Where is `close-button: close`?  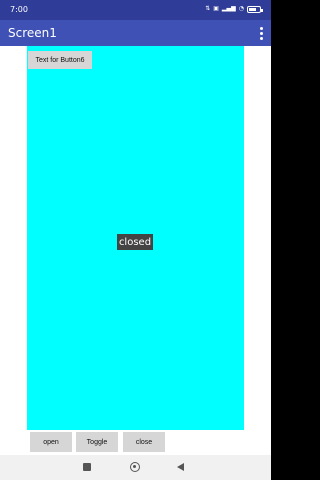 close-button: close is located at coordinates (144, 442).